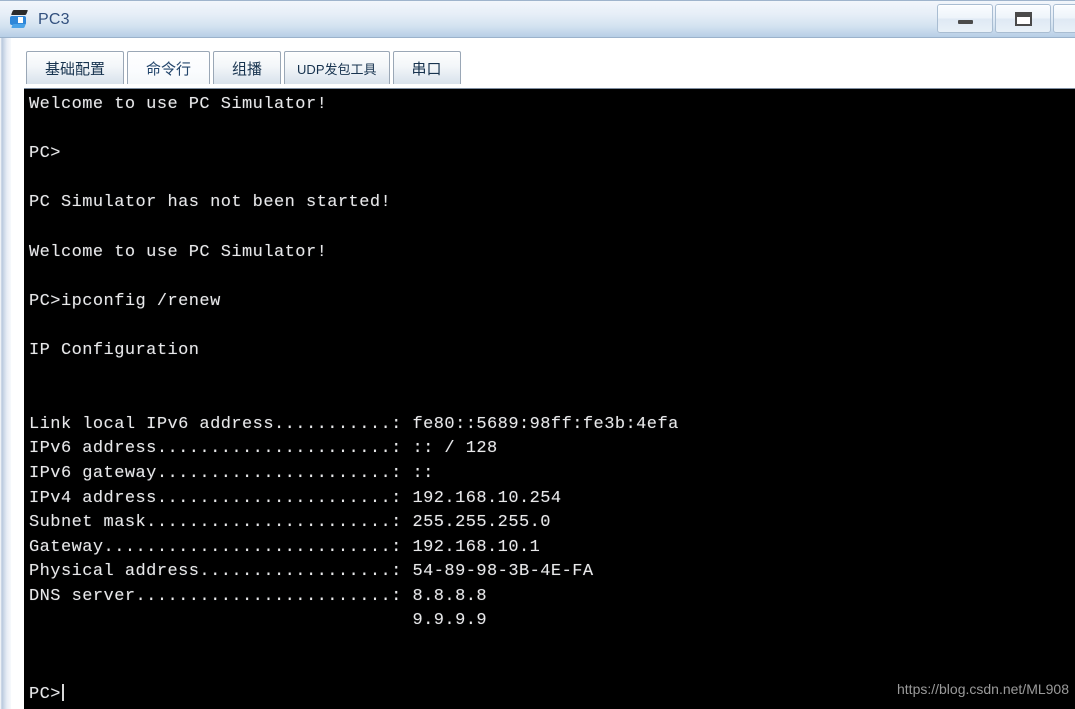 This screenshot has height=709, width=1075. I want to click on tab-strip: 基础配置 命令行 组播 UDP发包工具 串口, so click(543, 63).